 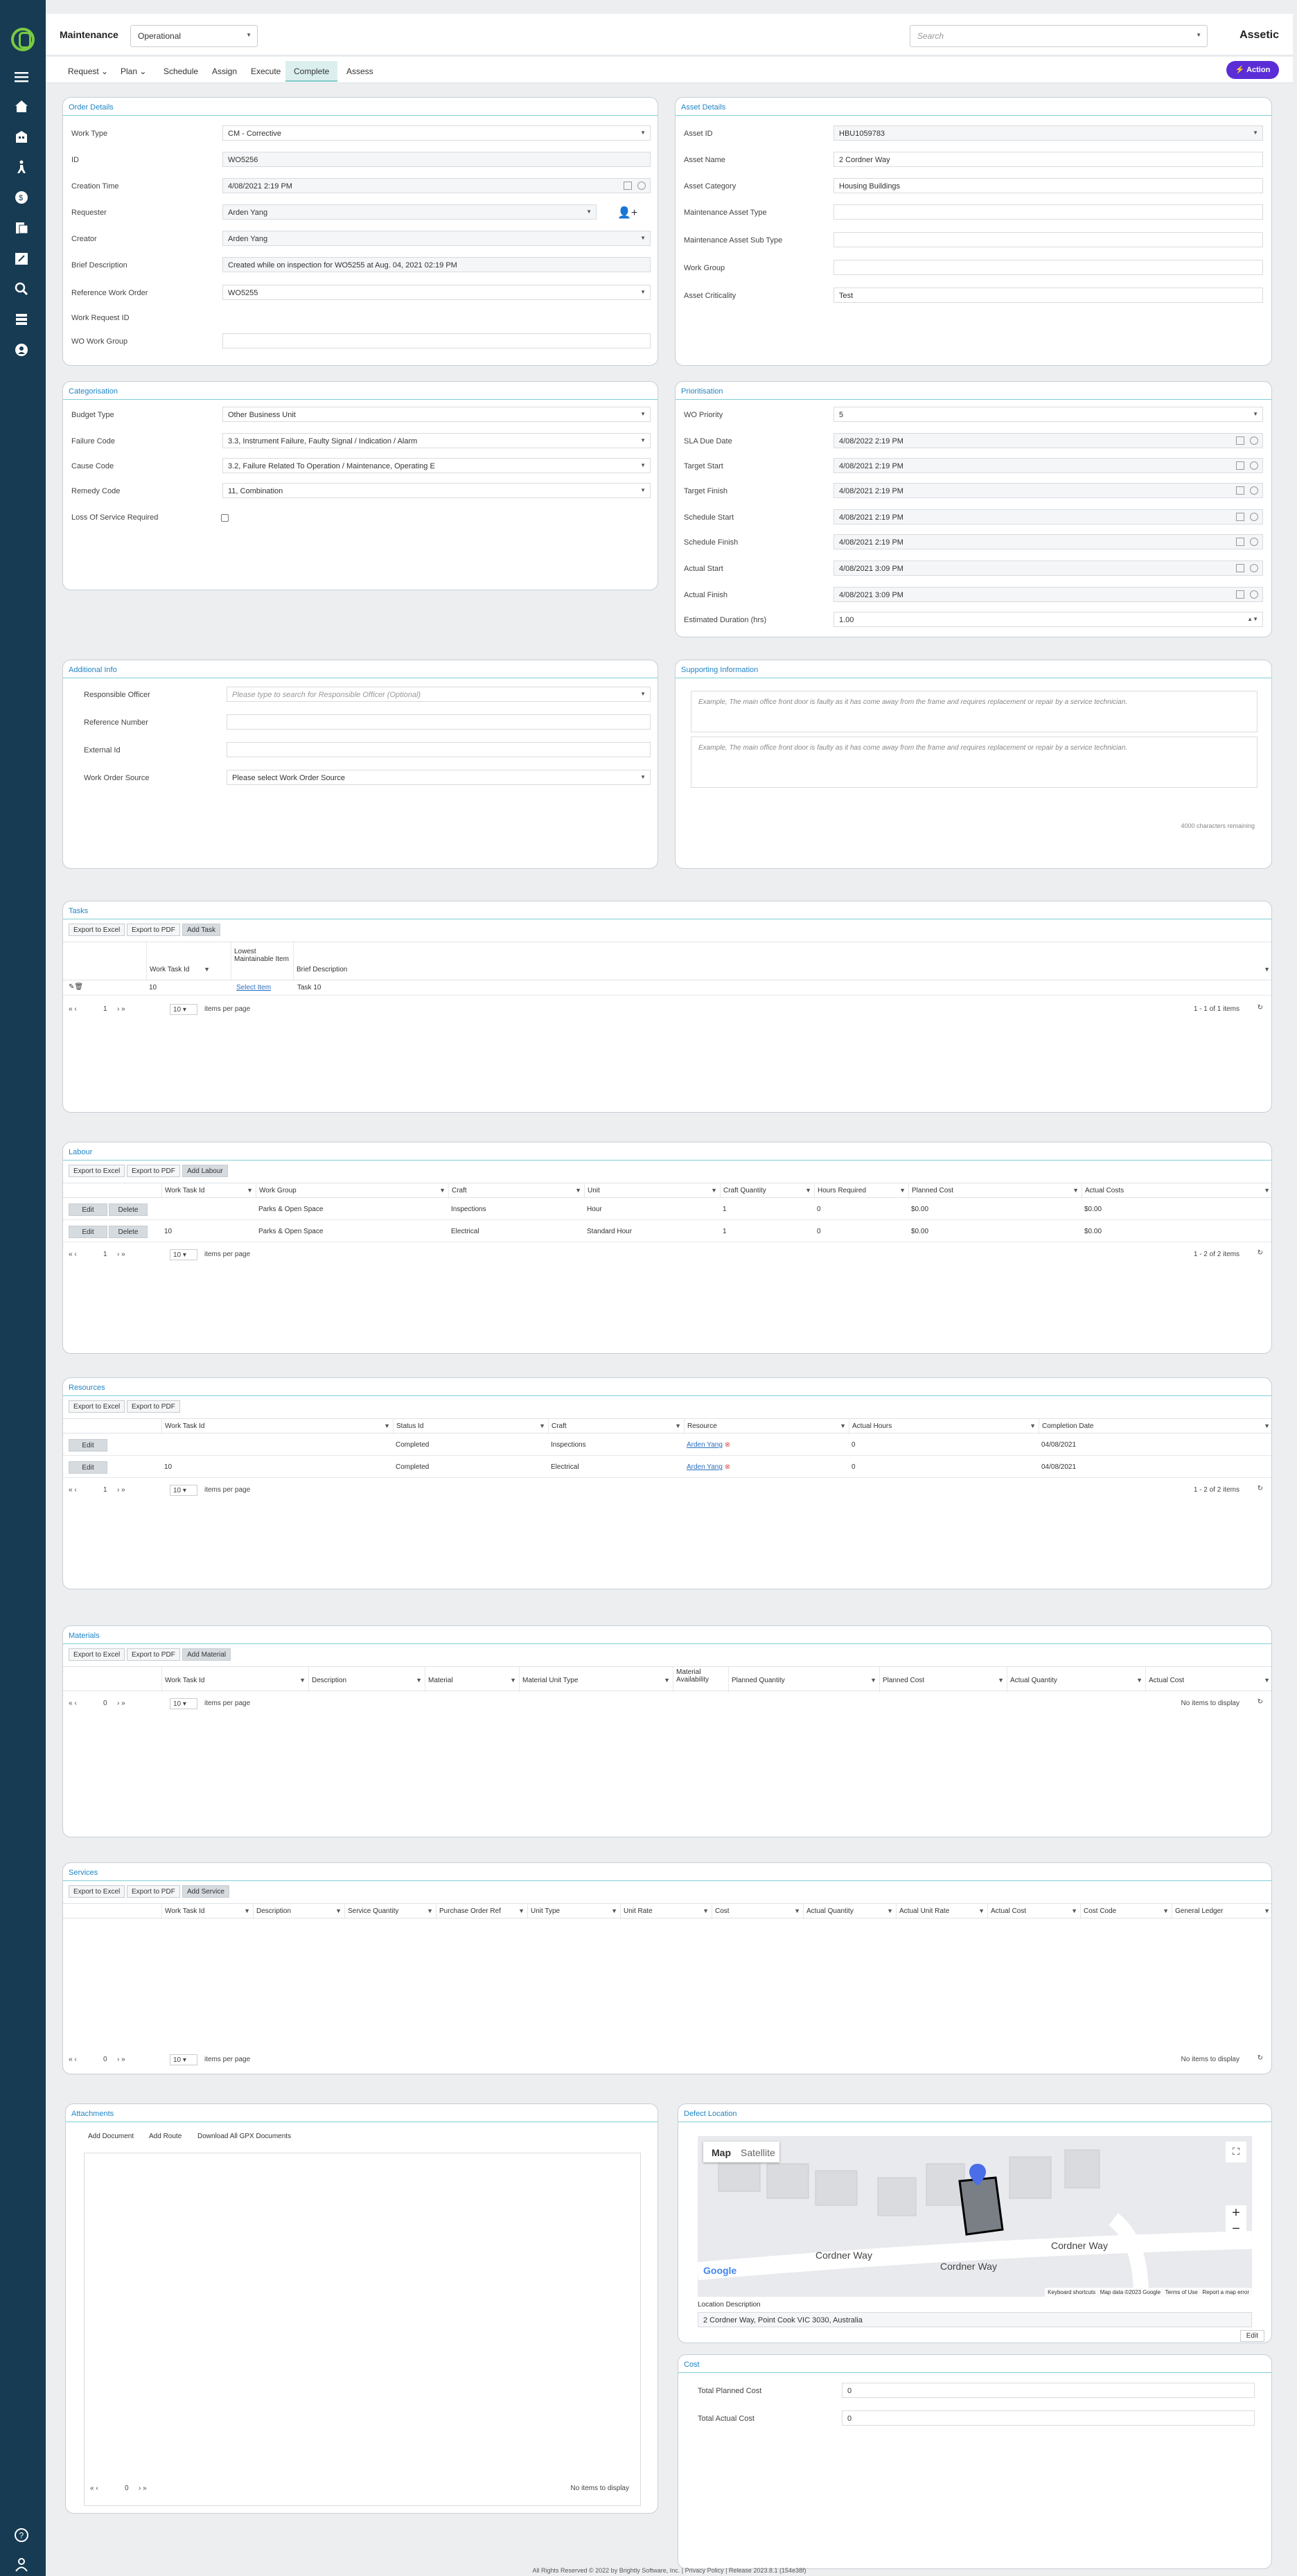 I want to click on schedule-finish-field: 4/08/2021 2:19 PM, so click(x=1048, y=541).